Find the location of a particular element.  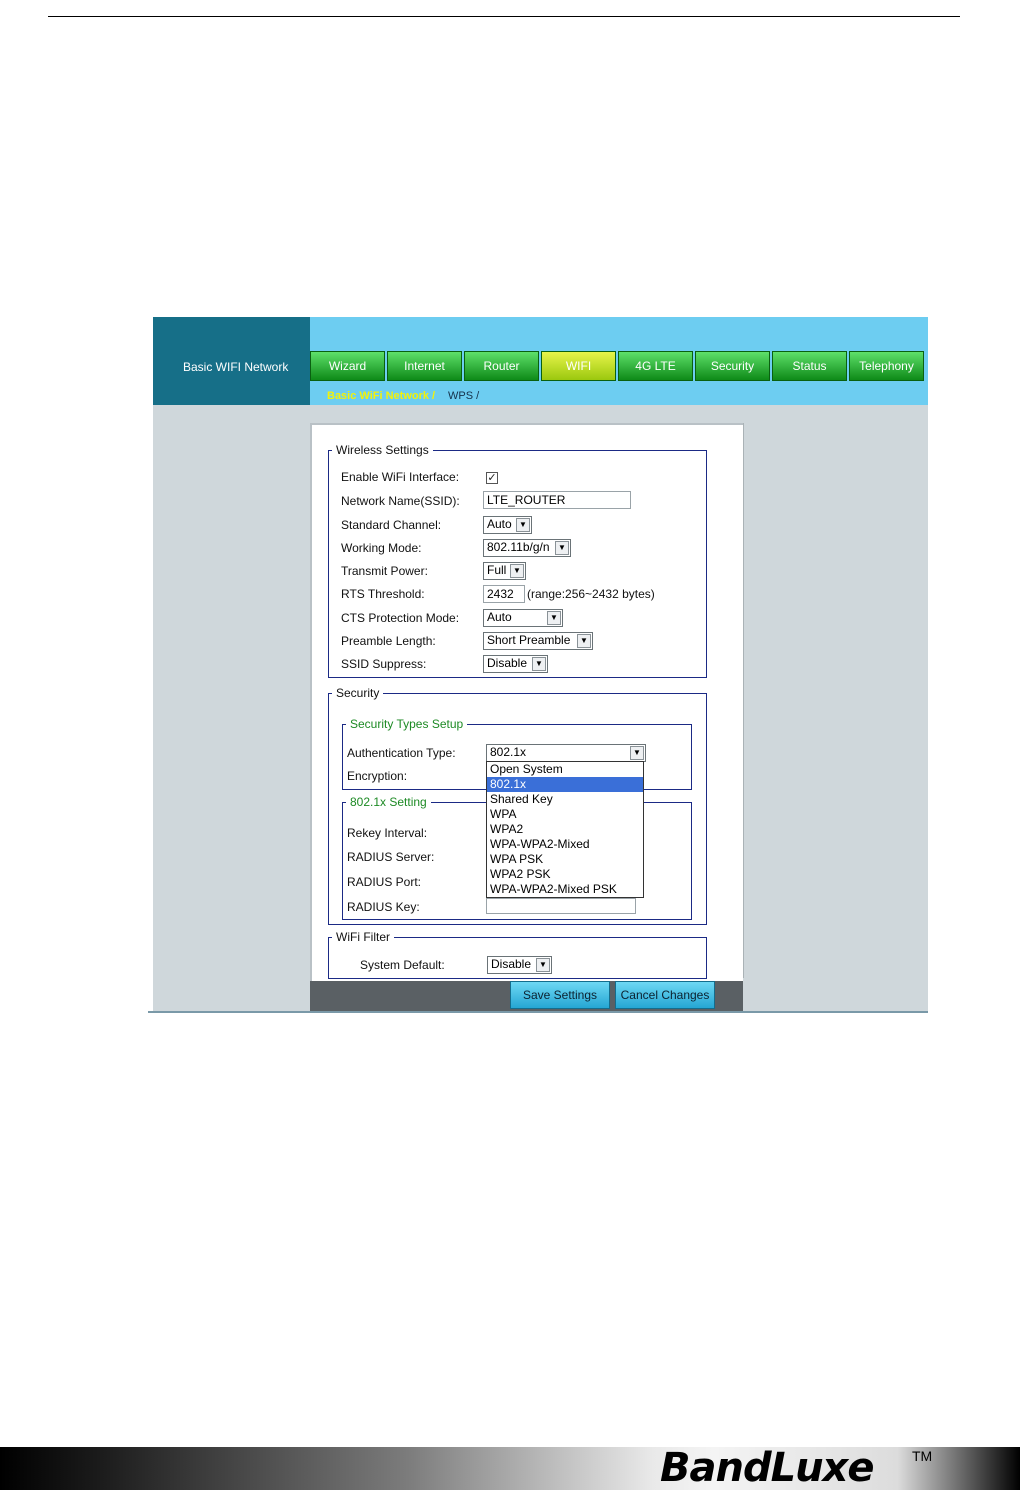

auth-type-select: 802.1x ▼ is located at coordinates (566, 753).